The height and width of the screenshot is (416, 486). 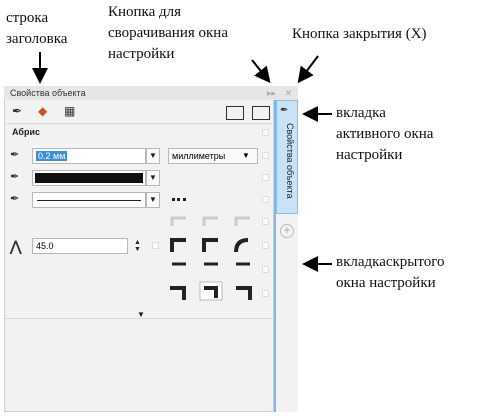 What do you see at coordinates (139, 123) in the screenshot?
I see `toolbar-divider` at bounding box center [139, 123].